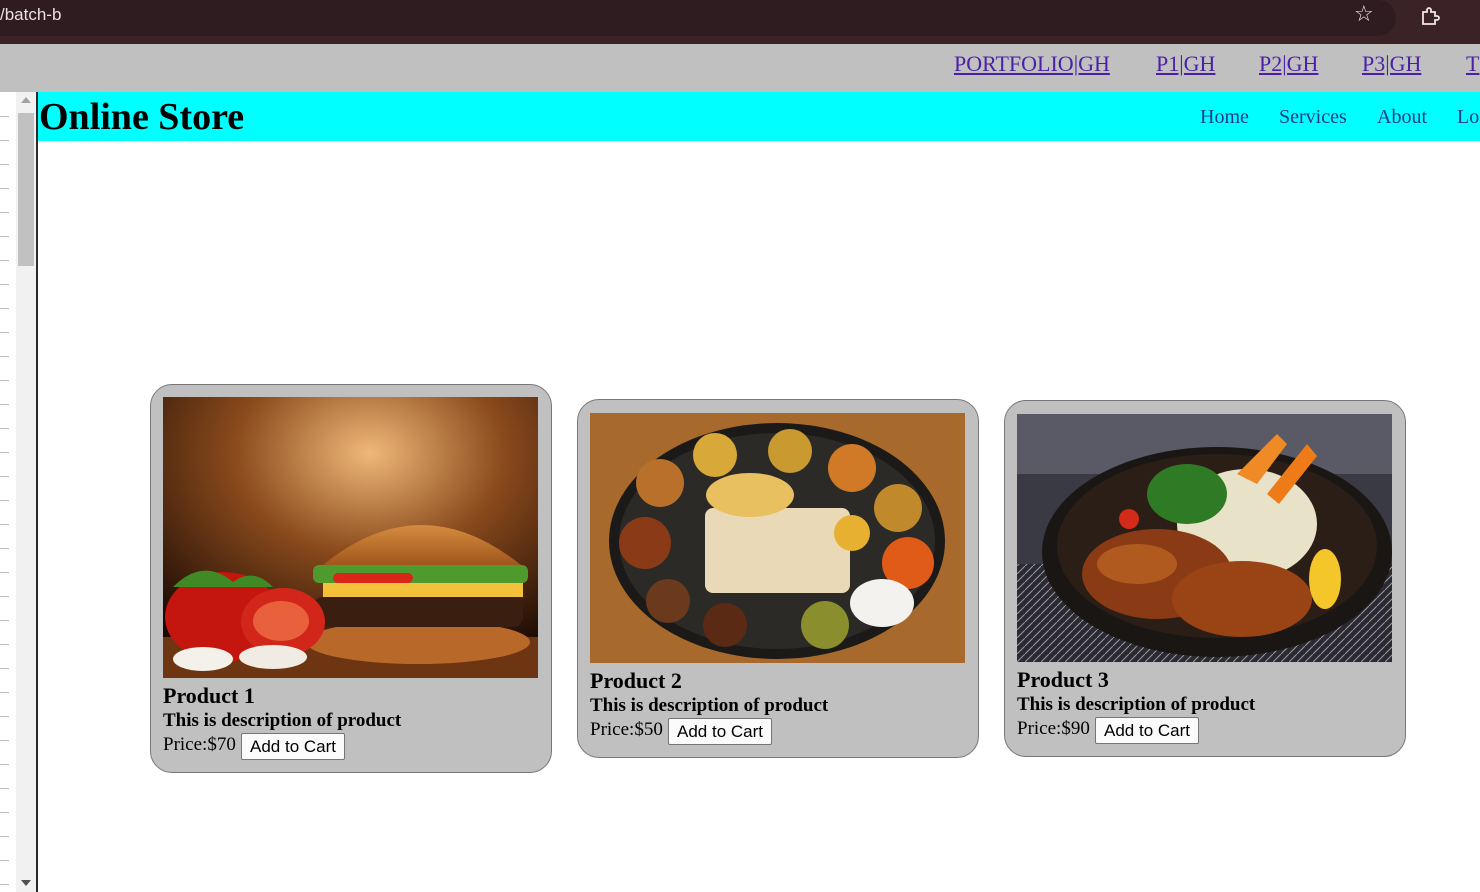 This screenshot has width=1480, height=892. What do you see at coordinates (1430, 16) in the screenshot?
I see `puzzle-icon` at bounding box center [1430, 16].